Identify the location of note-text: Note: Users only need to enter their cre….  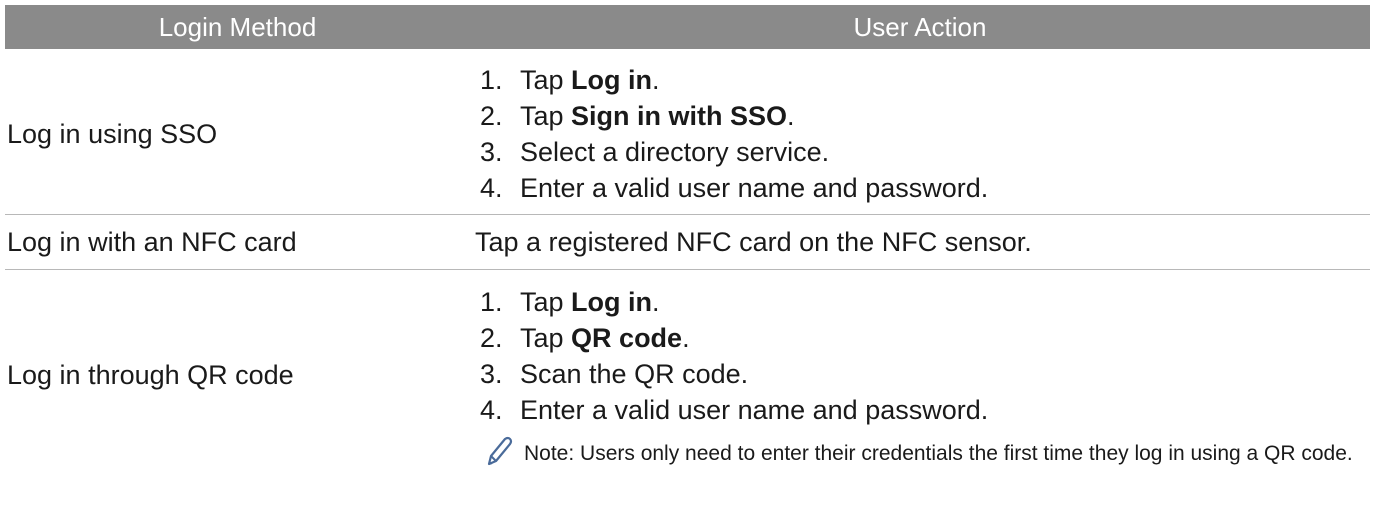
(938, 453).